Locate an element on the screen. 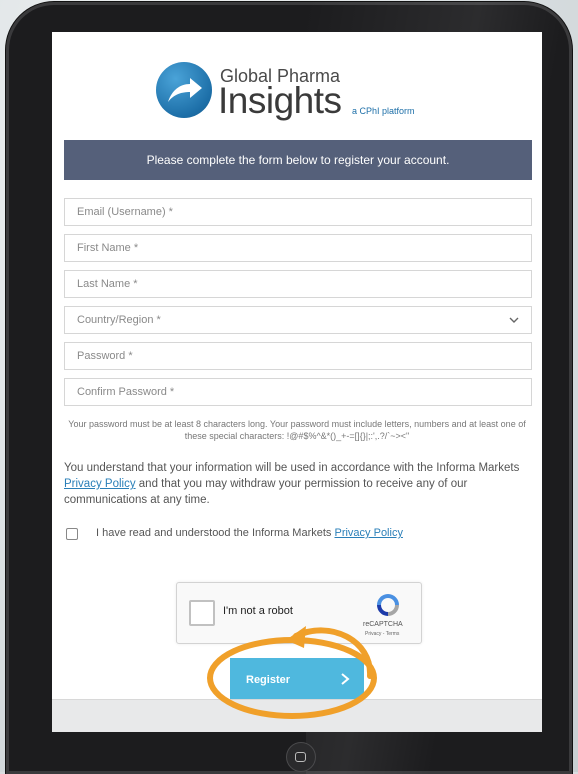 The image size is (578, 774). first-name-input is located at coordinates (298, 248).